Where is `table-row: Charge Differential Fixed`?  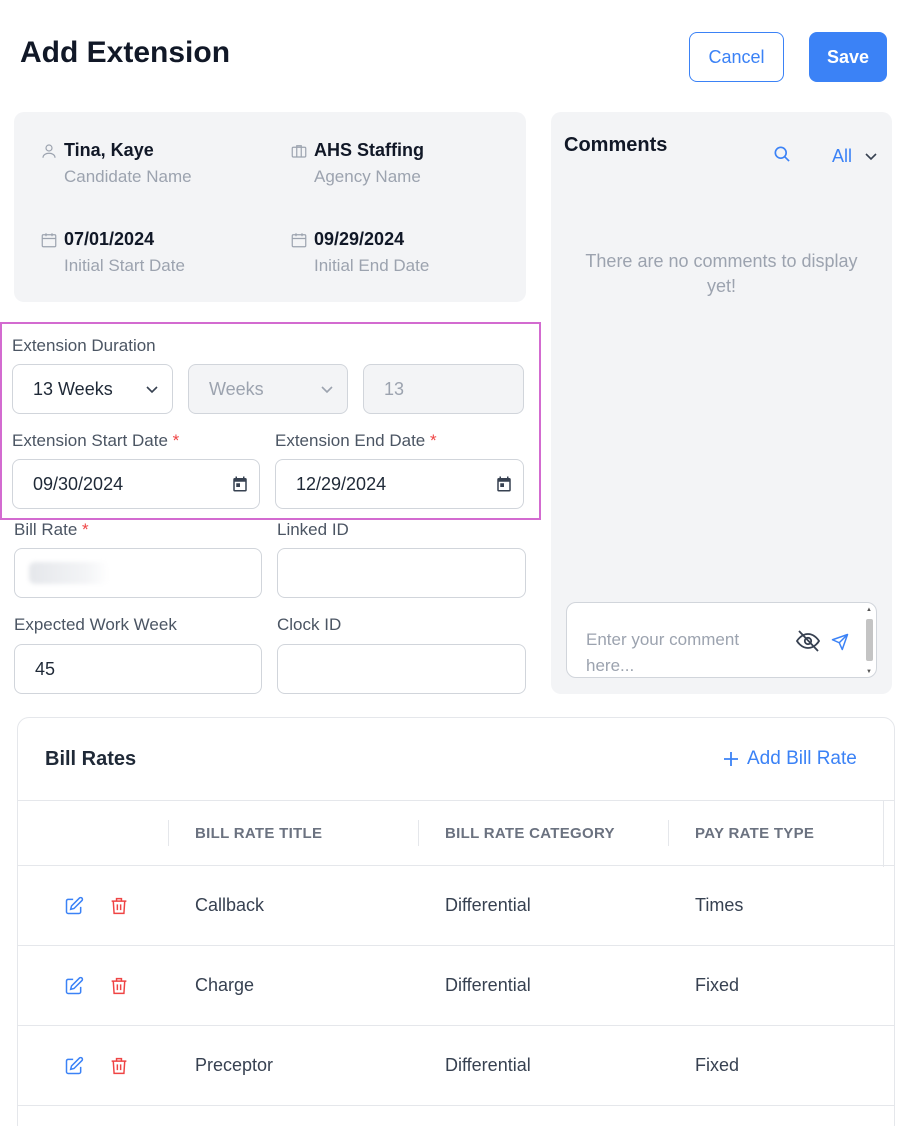 table-row: Charge Differential Fixed is located at coordinates (456, 986).